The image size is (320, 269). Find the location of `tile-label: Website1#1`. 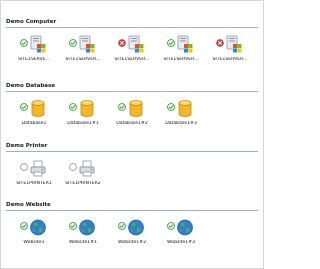

tile-label: Website1#1 is located at coordinates (82, 242).